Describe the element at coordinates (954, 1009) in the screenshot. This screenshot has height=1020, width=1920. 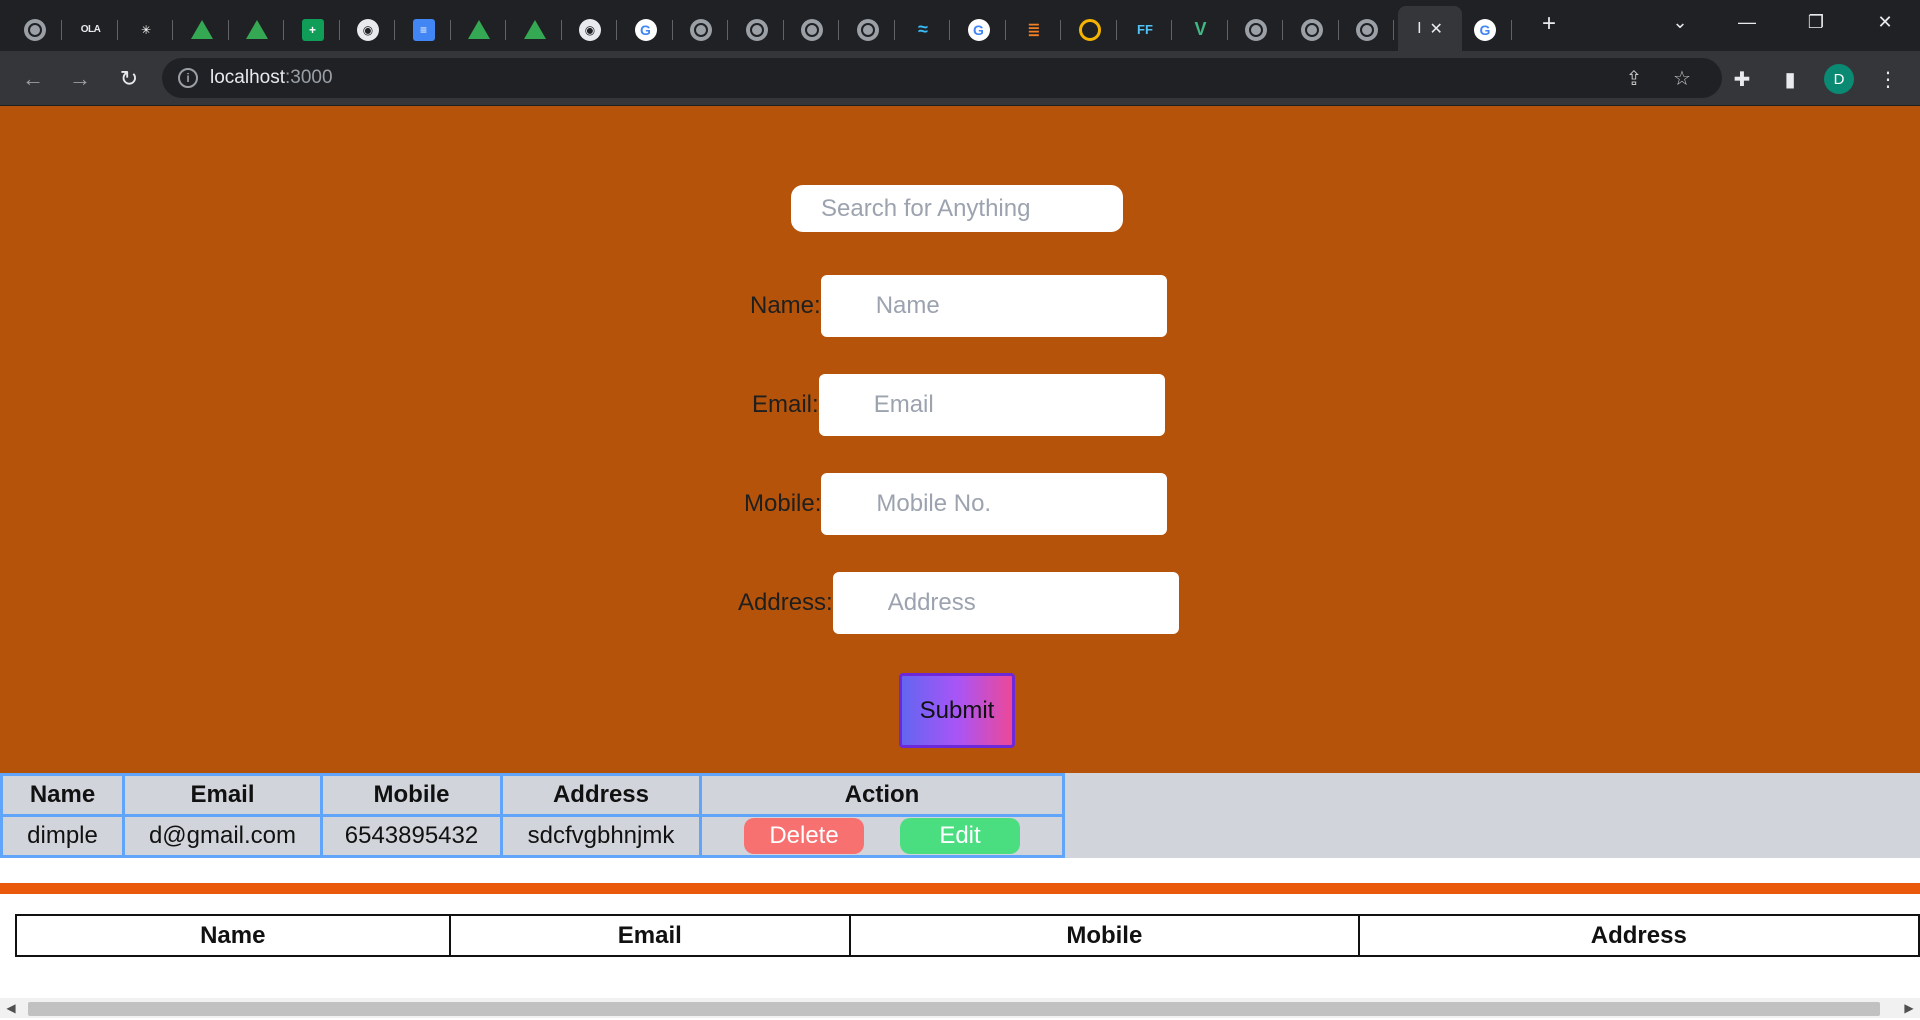
I see `scrollbar-thumb` at that location.